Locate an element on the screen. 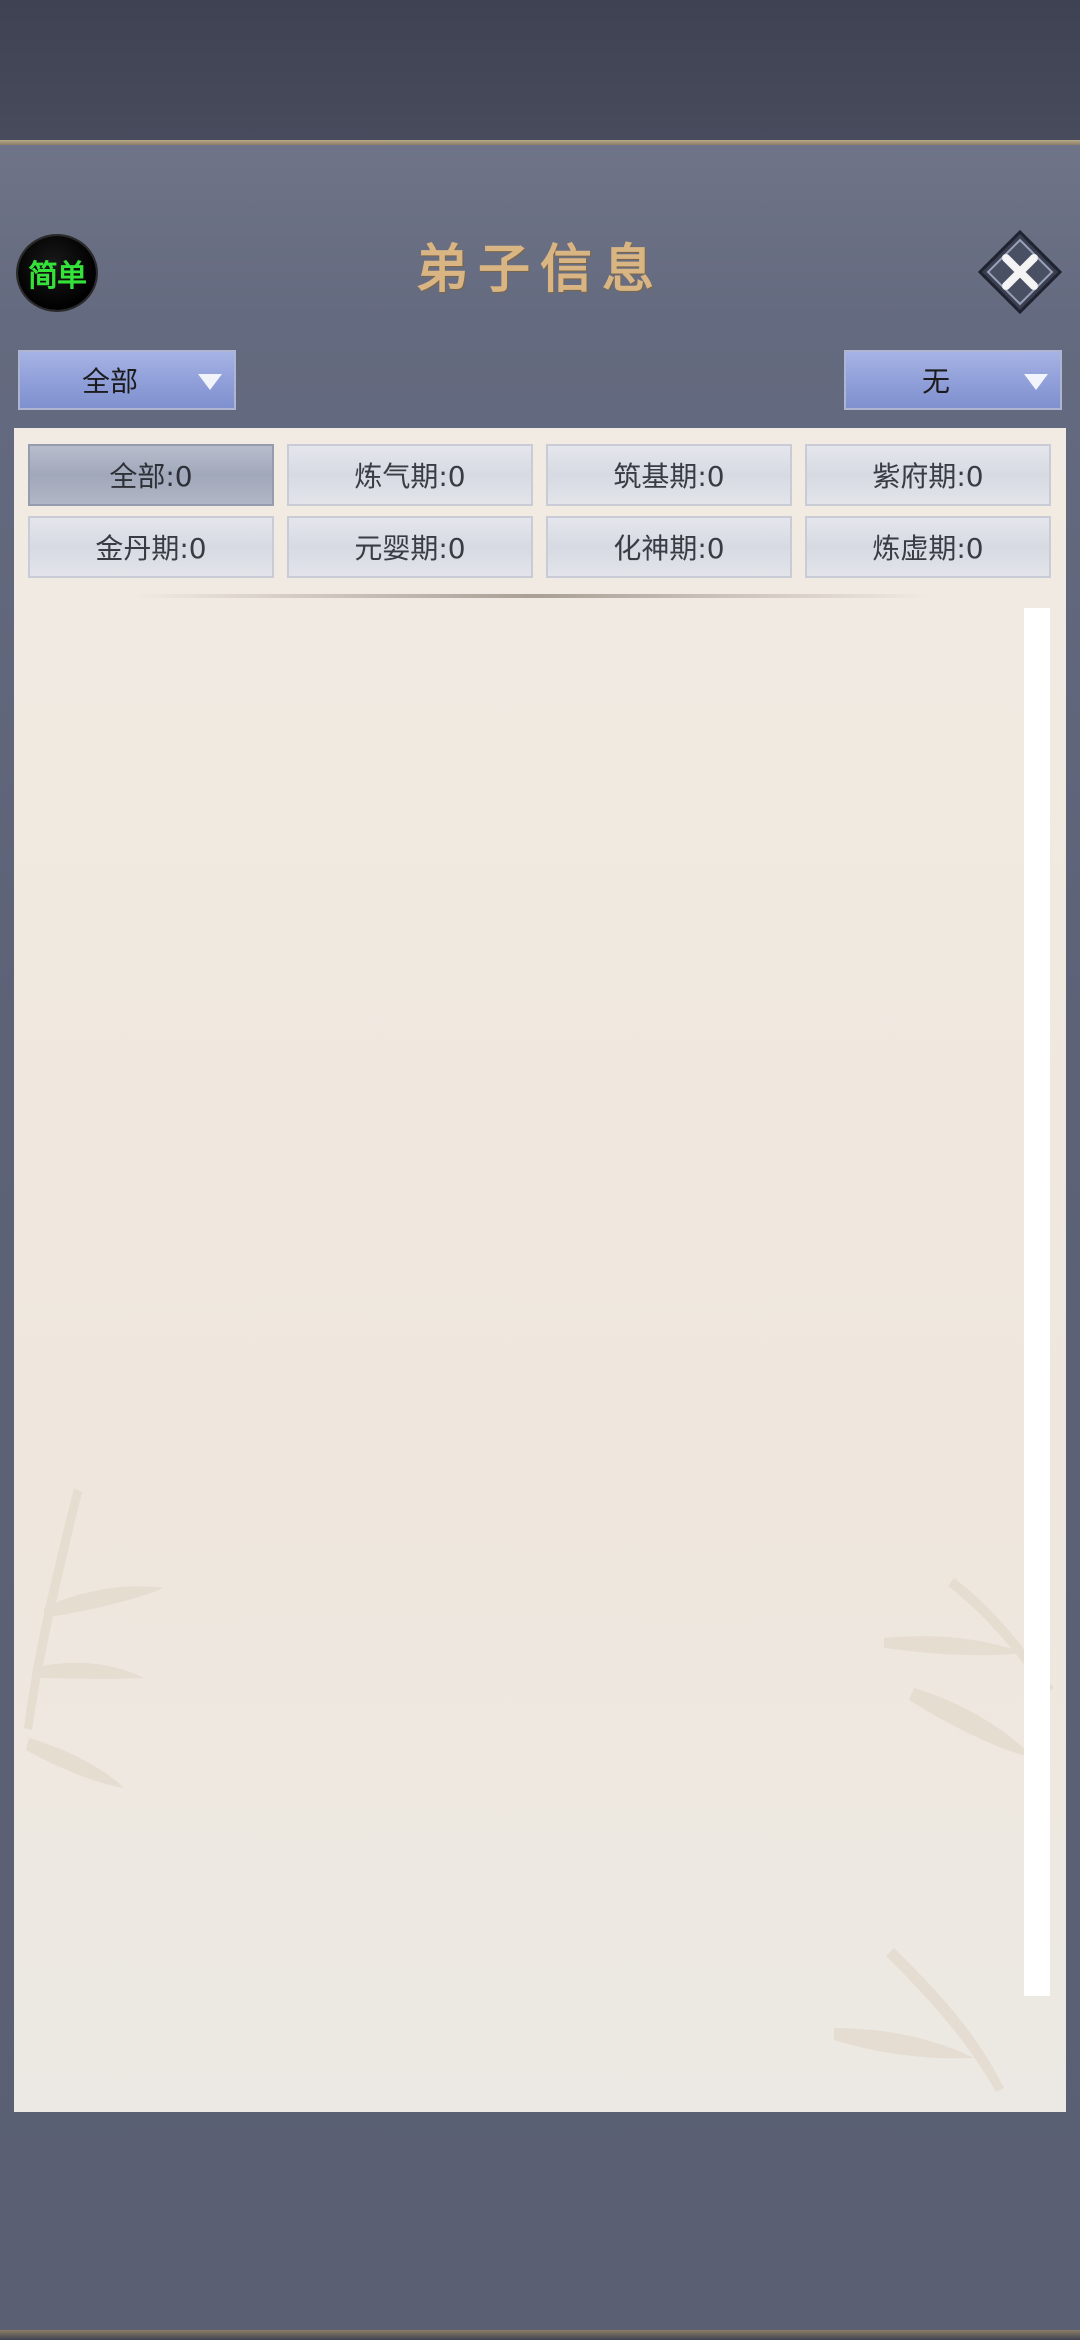  tab-label: 全部:0 is located at coordinates (151, 476).